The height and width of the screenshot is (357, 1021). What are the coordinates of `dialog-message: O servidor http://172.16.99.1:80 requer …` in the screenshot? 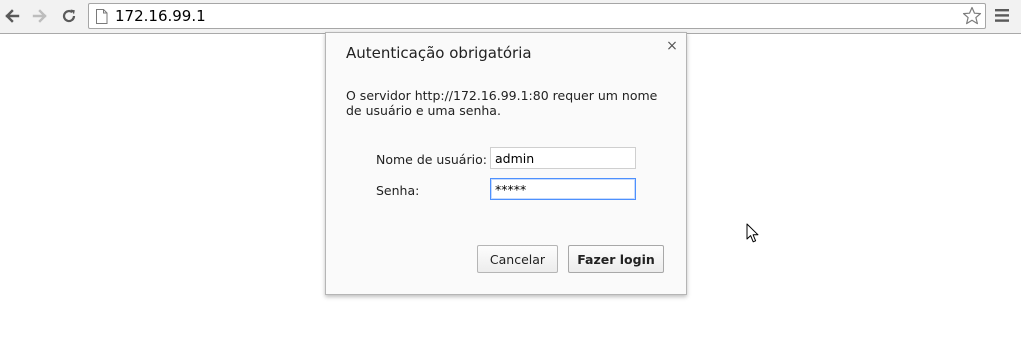 It's located at (502, 103).